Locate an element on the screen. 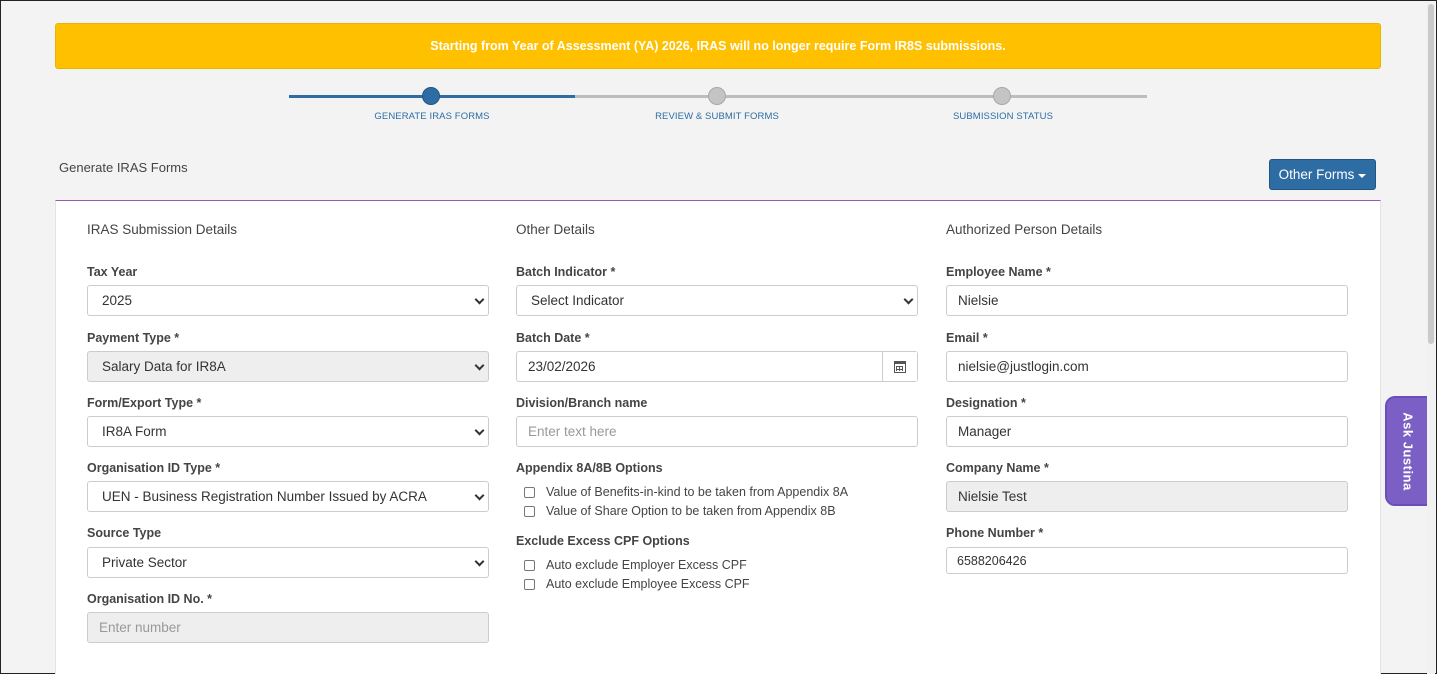 The image size is (1437, 674). batch-date-input: 23/02/2026 is located at coordinates (717, 366).